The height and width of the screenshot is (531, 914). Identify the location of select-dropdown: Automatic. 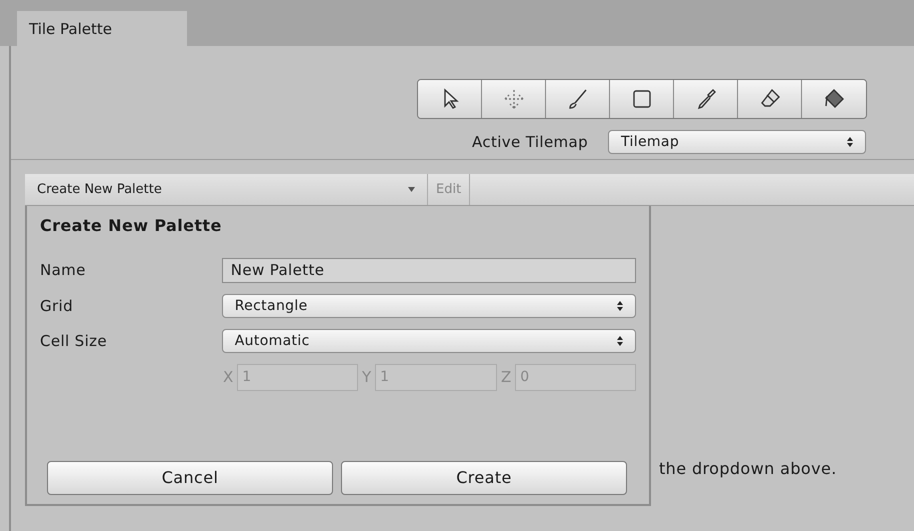
(429, 341).